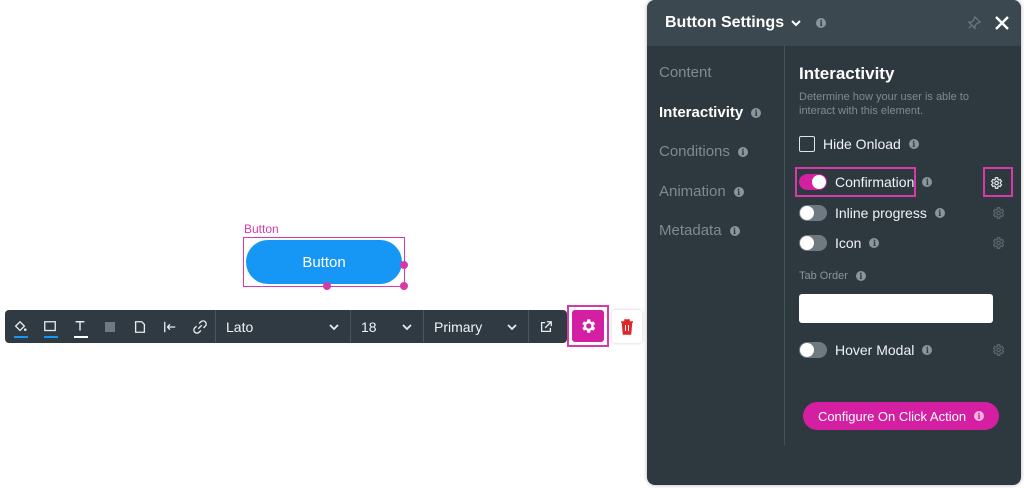 This screenshot has width=1024, height=488. What do you see at coordinates (807, 144) in the screenshot?
I see `hide-onload-checkbox` at bounding box center [807, 144].